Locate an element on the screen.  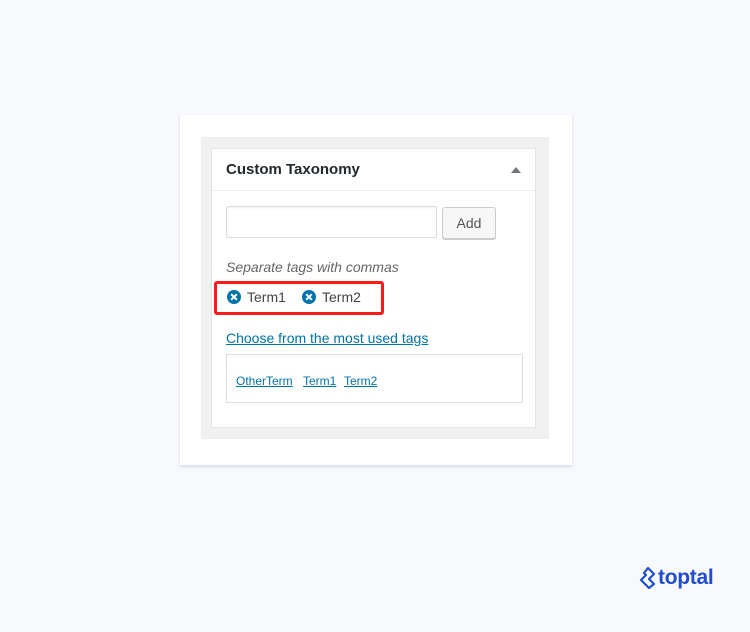
assigned-tag-label: Term2 is located at coordinates (341, 297).